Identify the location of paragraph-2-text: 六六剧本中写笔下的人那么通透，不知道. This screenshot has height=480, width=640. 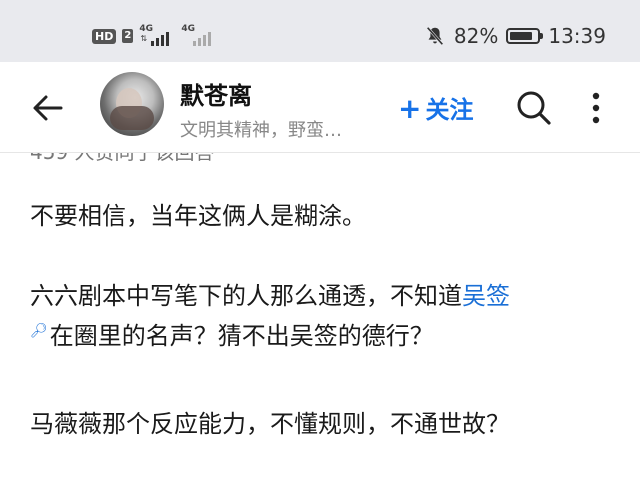
(246, 296).